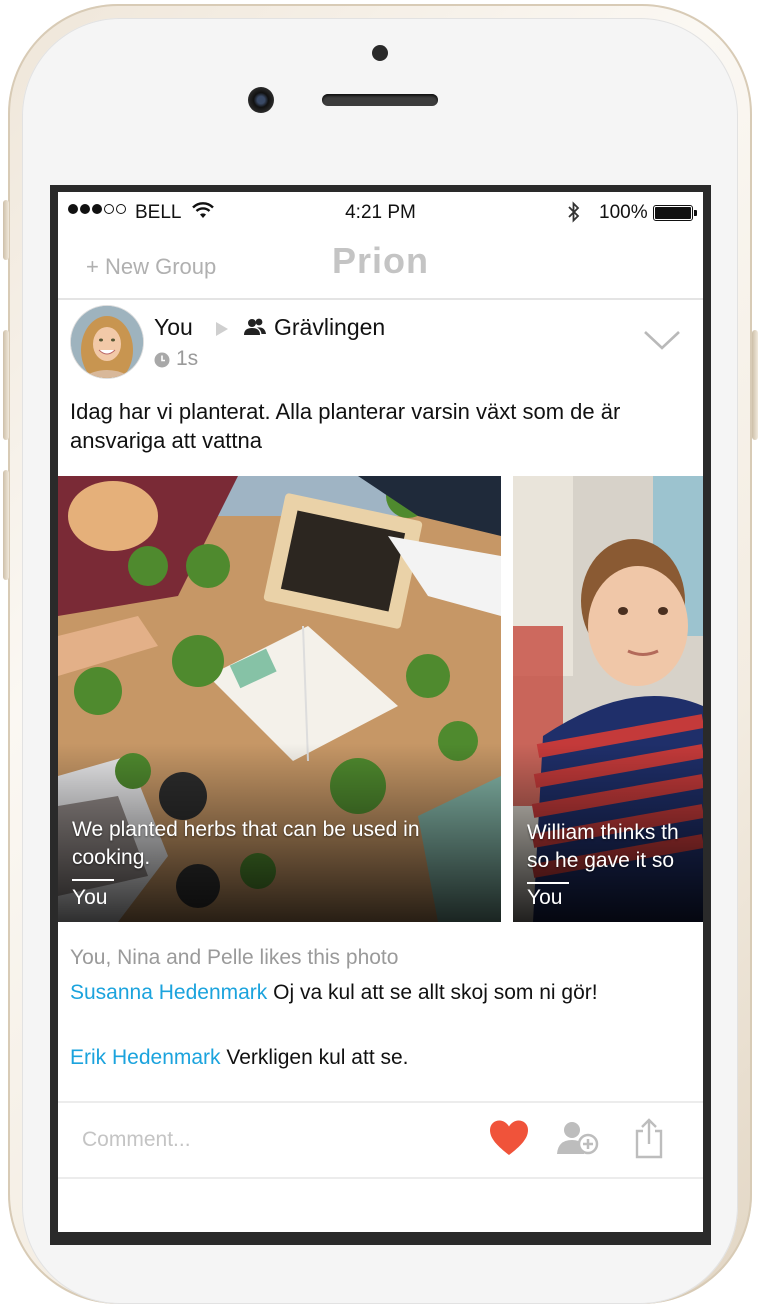  What do you see at coordinates (6, 385) in the screenshot?
I see `volume-up-button` at bounding box center [6, 385].